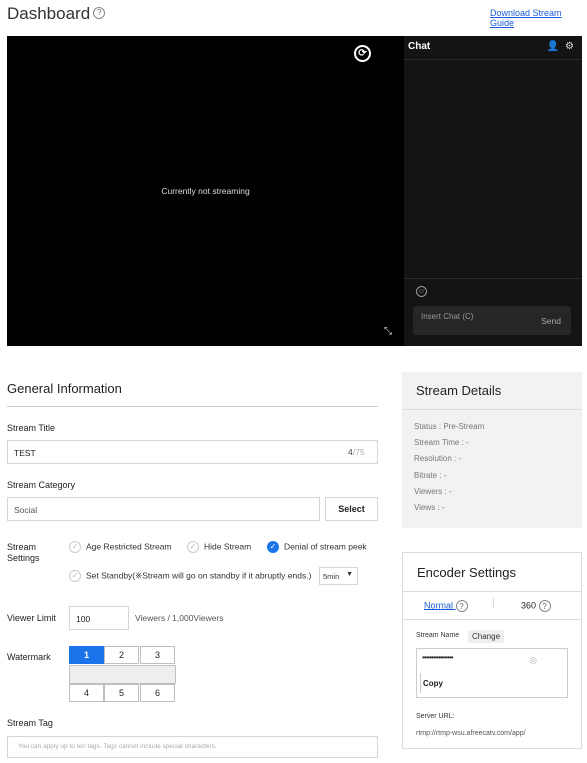  Describe the element at coordinates (569, 46) in the screenshot. I see `gear-icon: ⚙` at that location.